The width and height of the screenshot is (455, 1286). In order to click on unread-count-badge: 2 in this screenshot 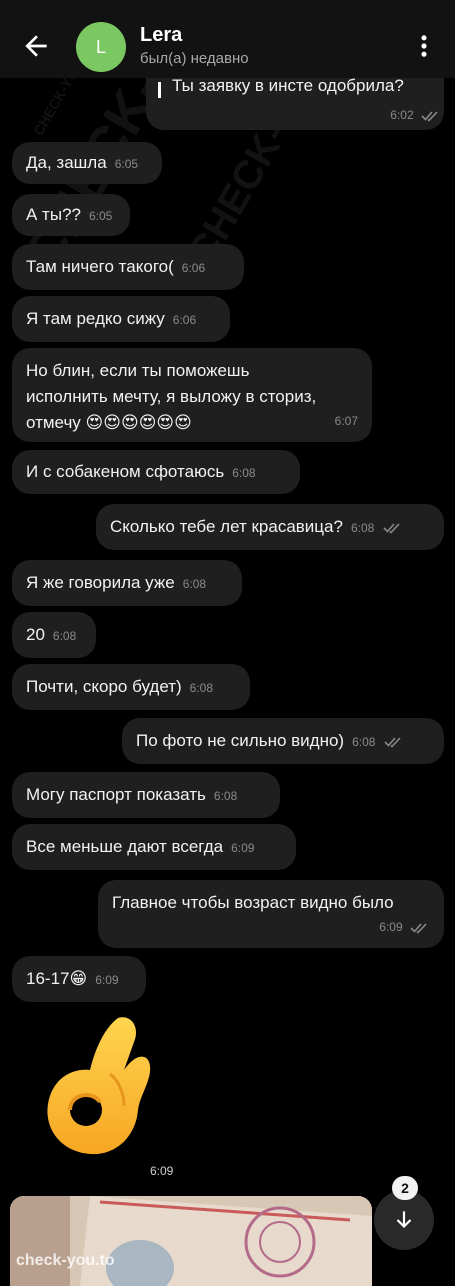, I will do `click(405, 1188)`.